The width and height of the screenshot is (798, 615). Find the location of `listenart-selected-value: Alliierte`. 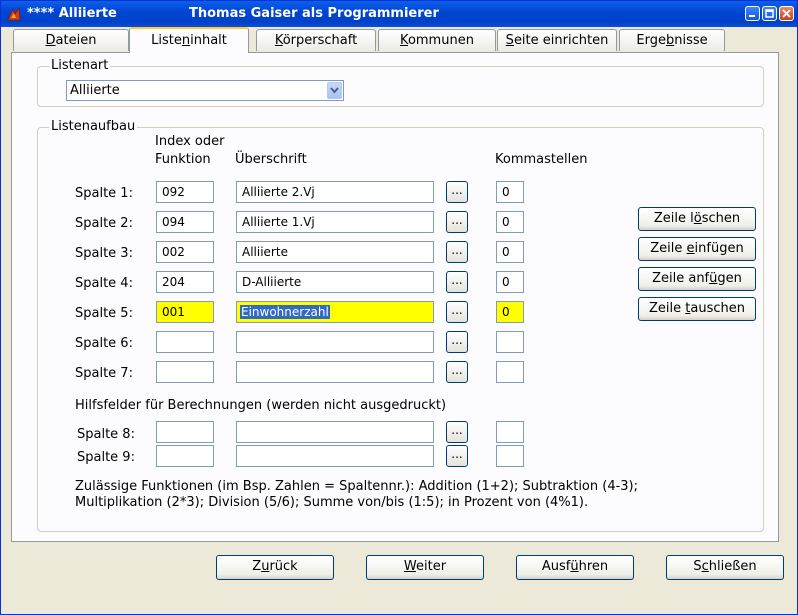

listenart-selected-value: Alliierte is located at coordinates (95, 90).